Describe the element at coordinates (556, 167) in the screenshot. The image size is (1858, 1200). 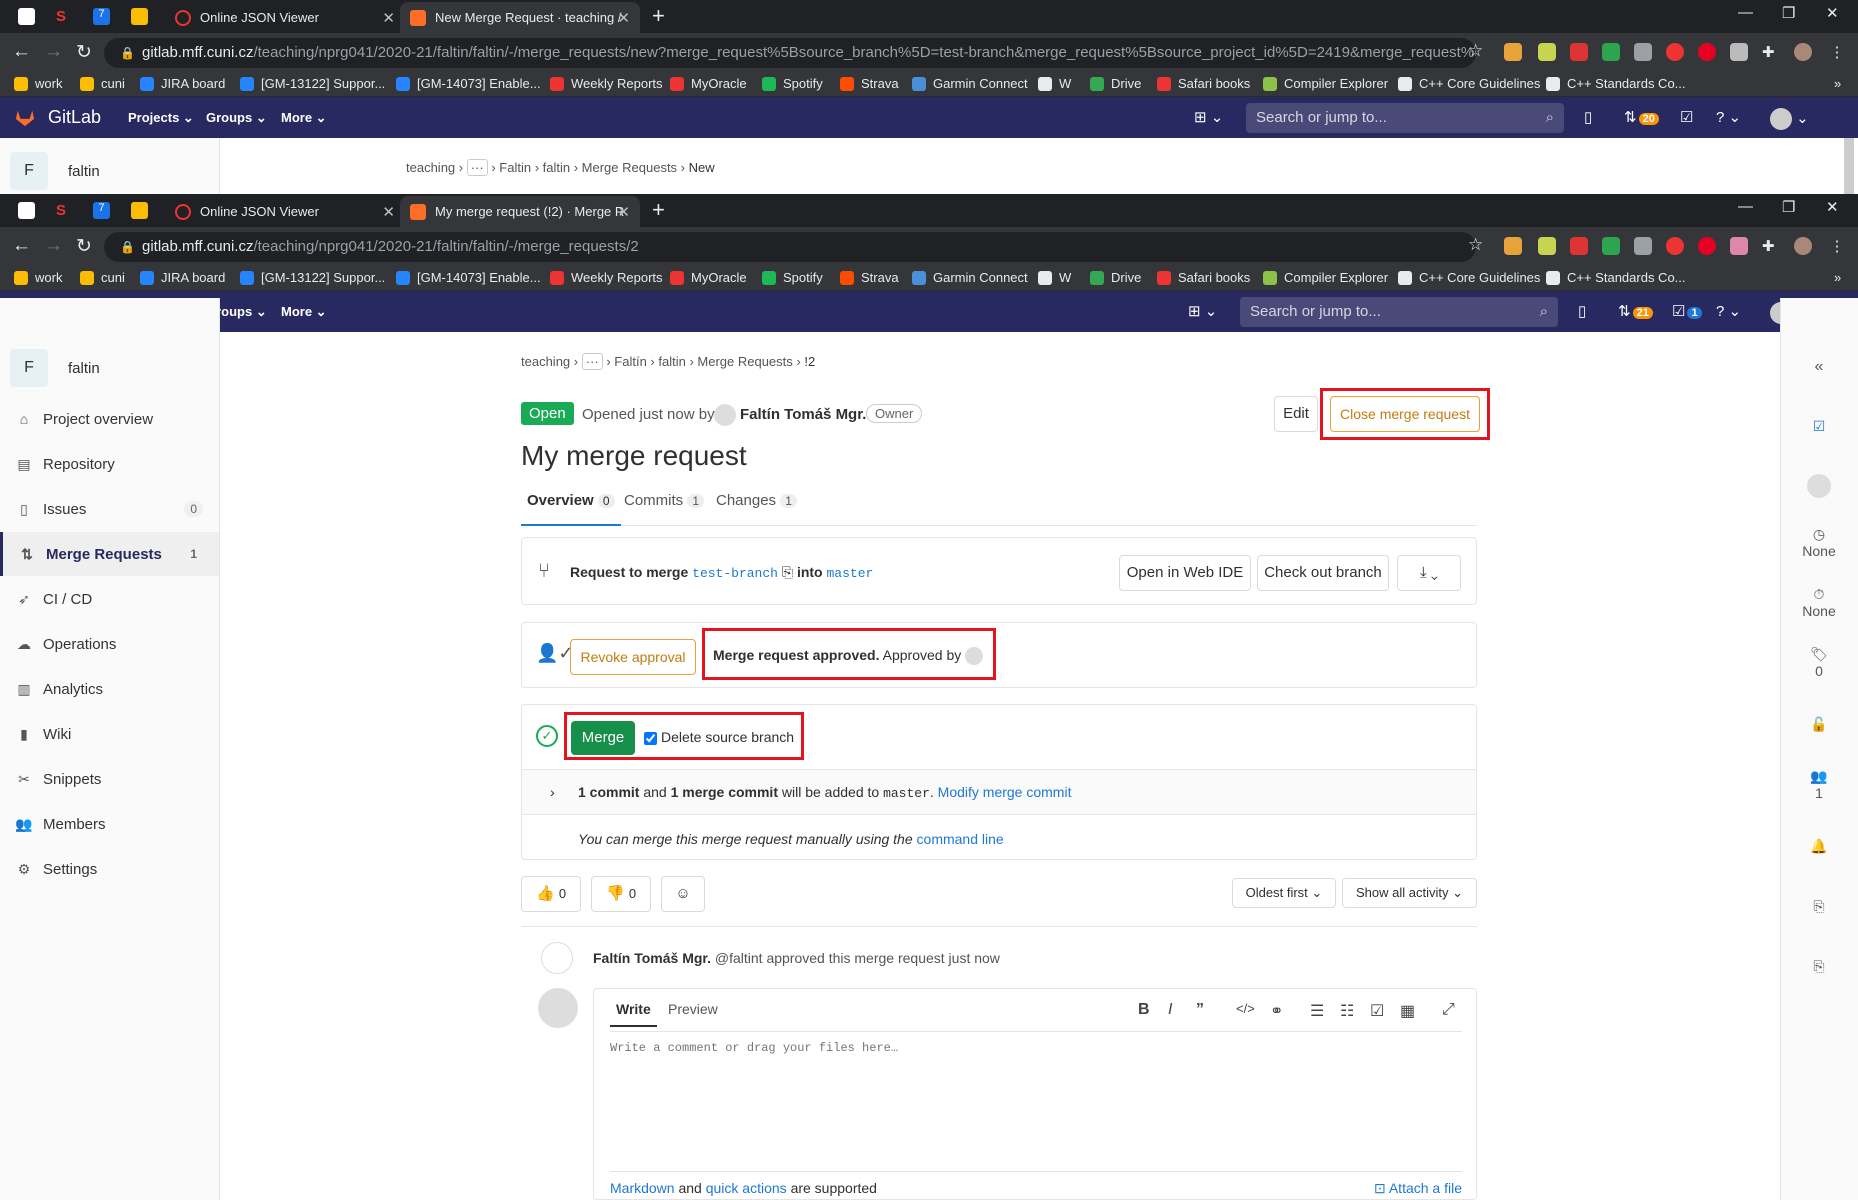
I see `breadcrumb-item: faltin` at that location.